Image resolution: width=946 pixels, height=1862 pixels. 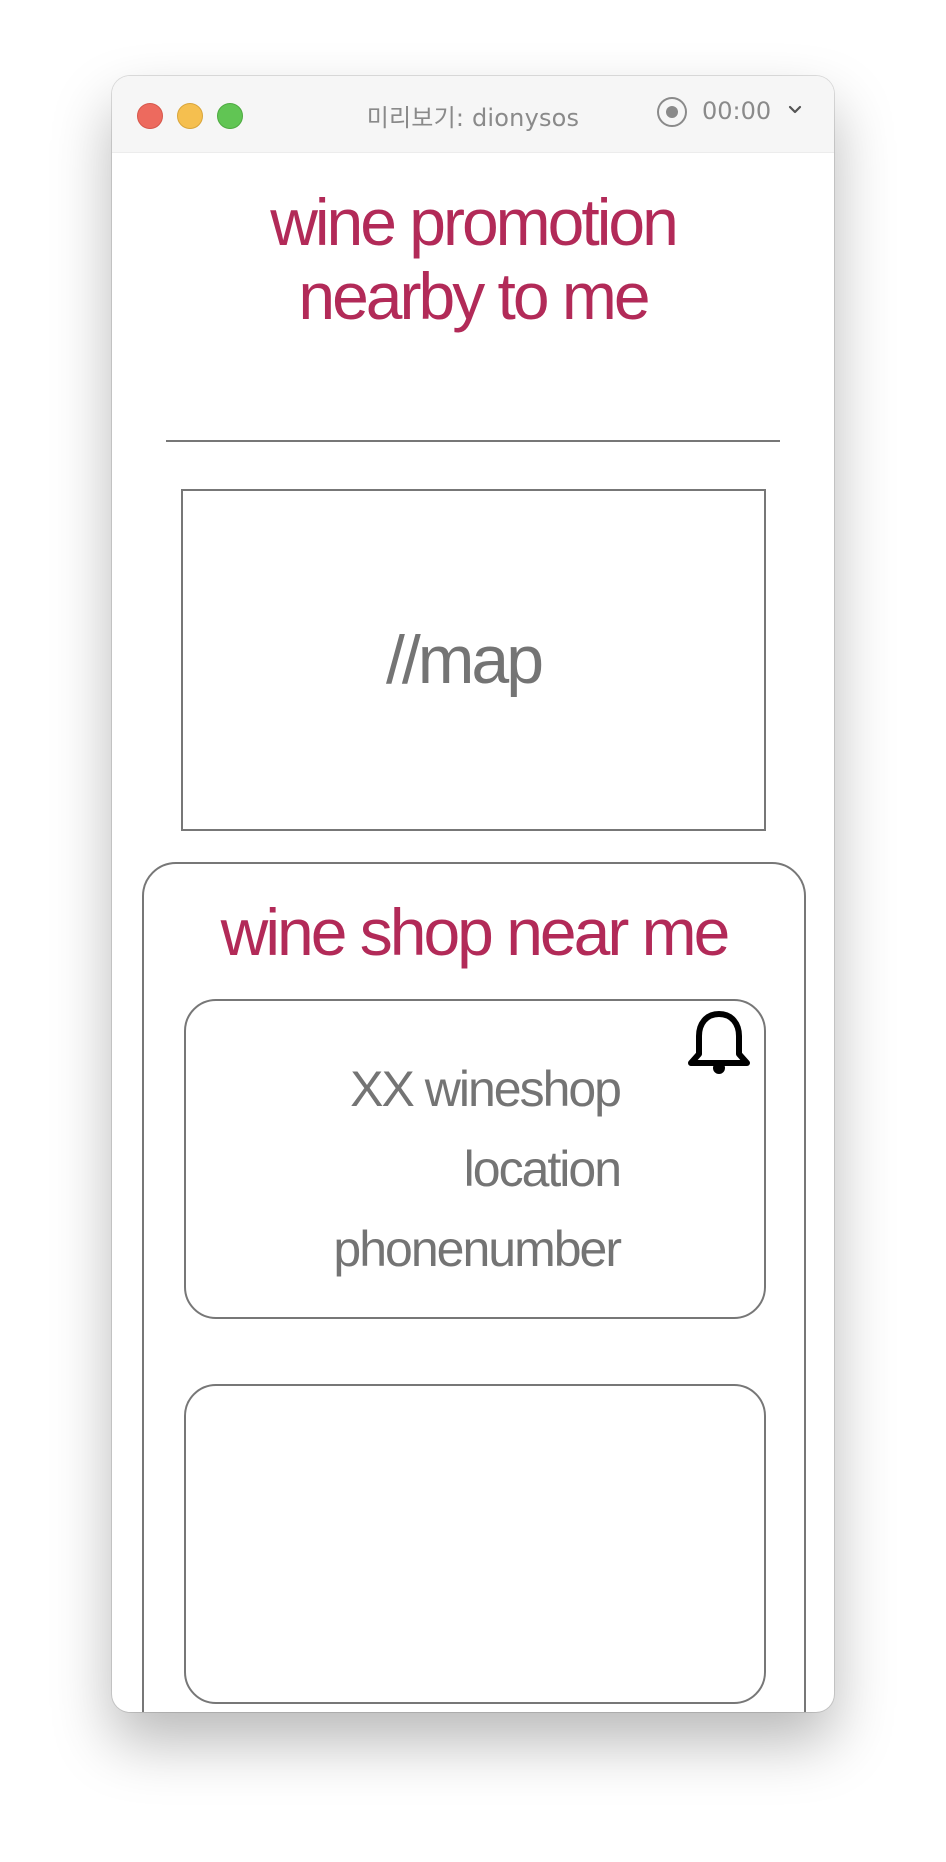 What do you see at coordinates (475, 1544) in the screenshot?
I see `shop-card-empty` at bounding box center [475, 1544].